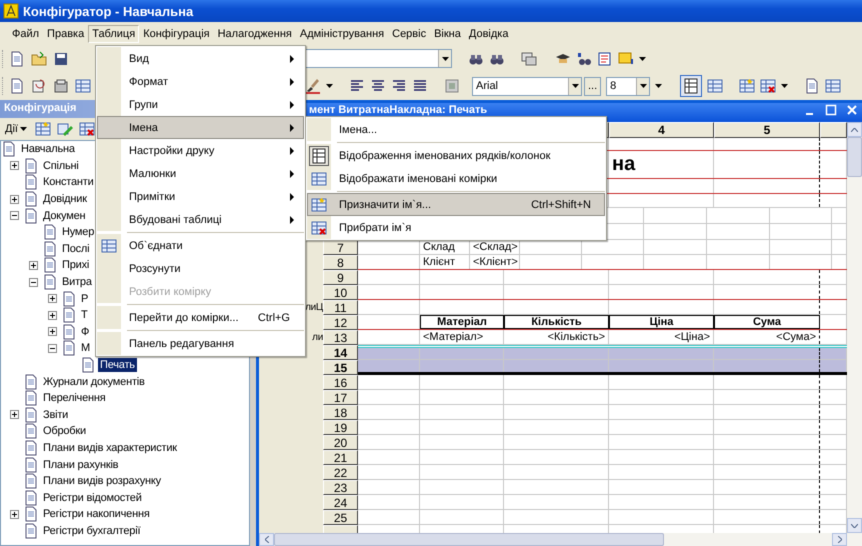 The width and height of the screenshot is (862, 546). I want to click on area-name: лиЦ, so click(313, 308).